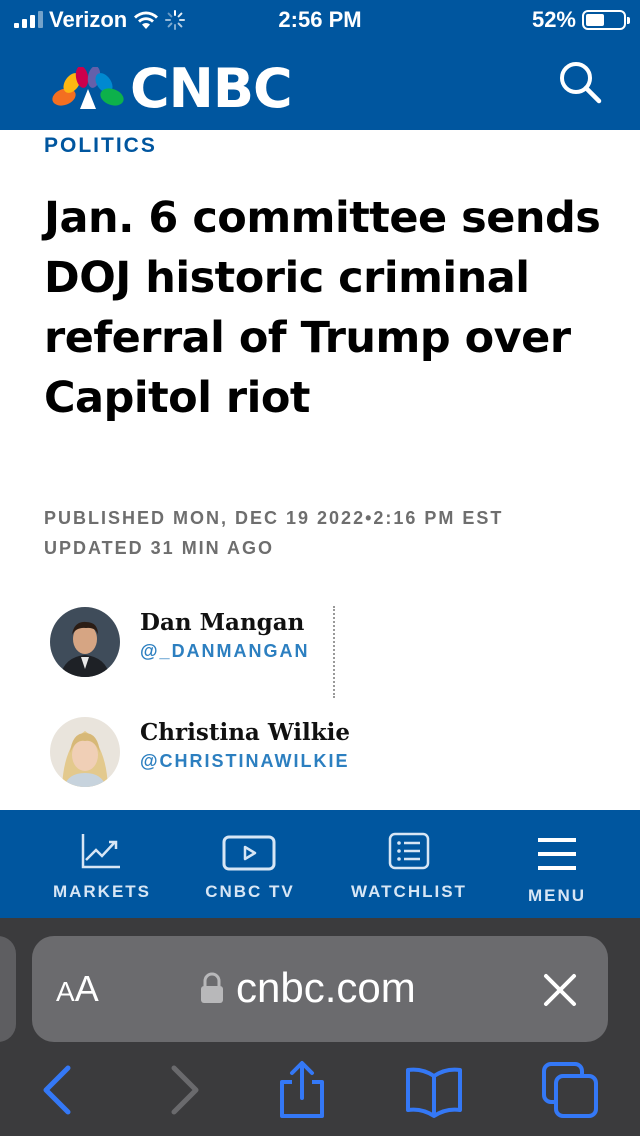 The image size is (640, 1136). I want to click on author-handle: @_DANMANGAN, so click(225, 651).